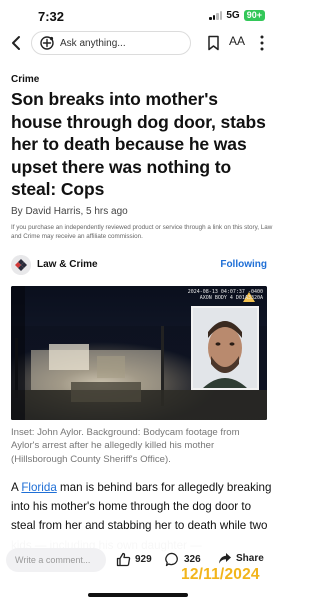 The height and width of the screenshot is (600, 320). I want to click on comments-button: 326, so click(183, 559).